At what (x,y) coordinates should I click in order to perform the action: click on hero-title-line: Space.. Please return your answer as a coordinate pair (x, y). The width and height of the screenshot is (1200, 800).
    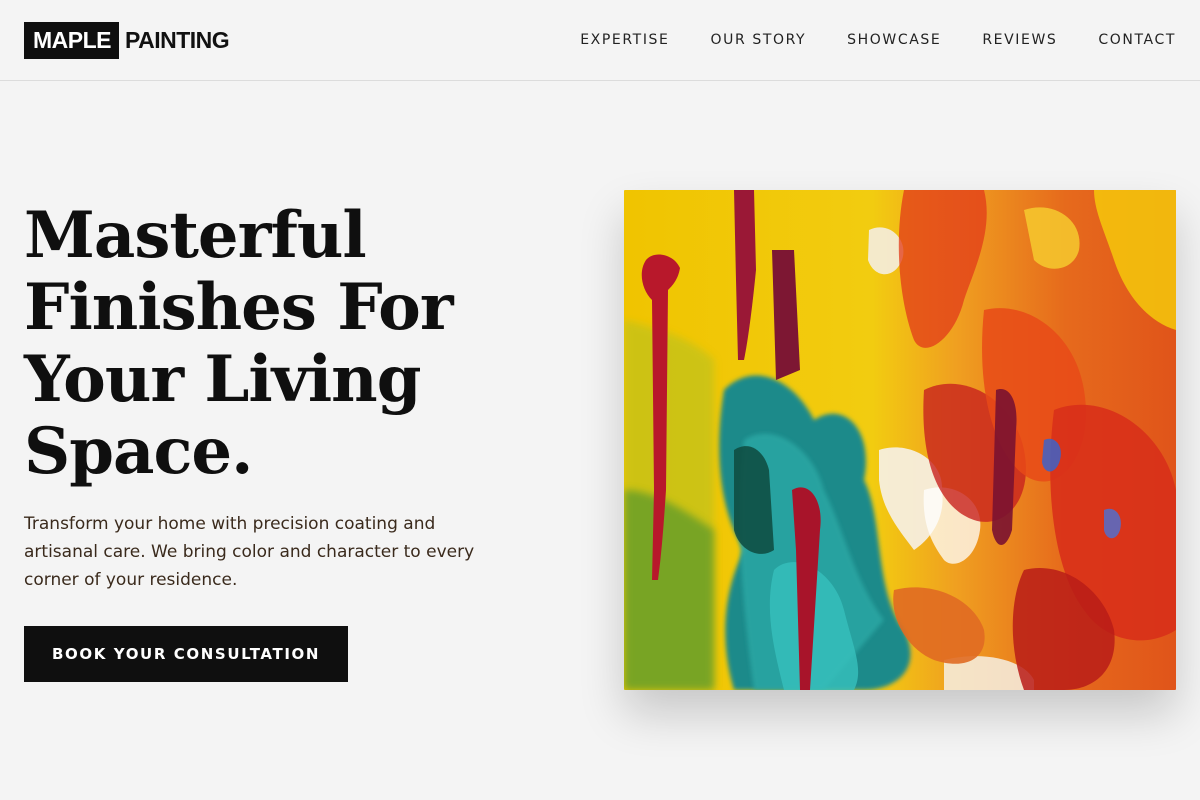
    Looking at the image, I should click on (138, 451).